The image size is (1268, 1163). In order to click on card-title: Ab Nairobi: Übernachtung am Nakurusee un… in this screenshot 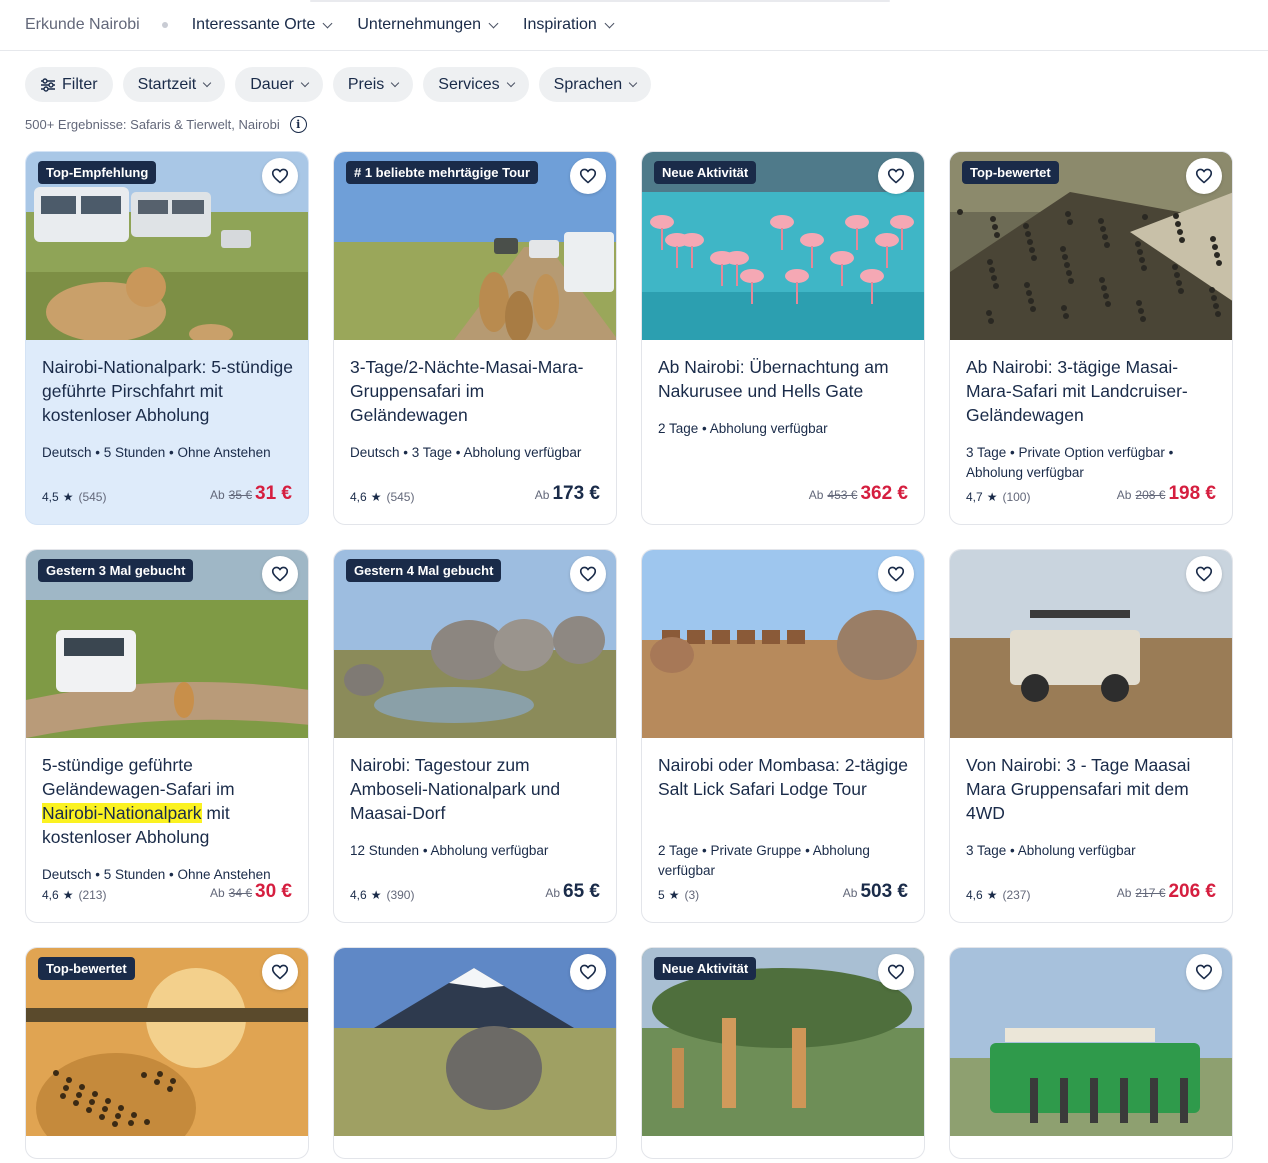, I will do `click(786, 379)`.